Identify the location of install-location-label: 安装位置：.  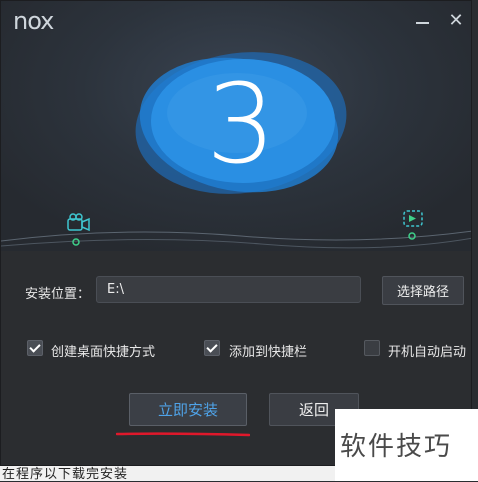
(58, 294).